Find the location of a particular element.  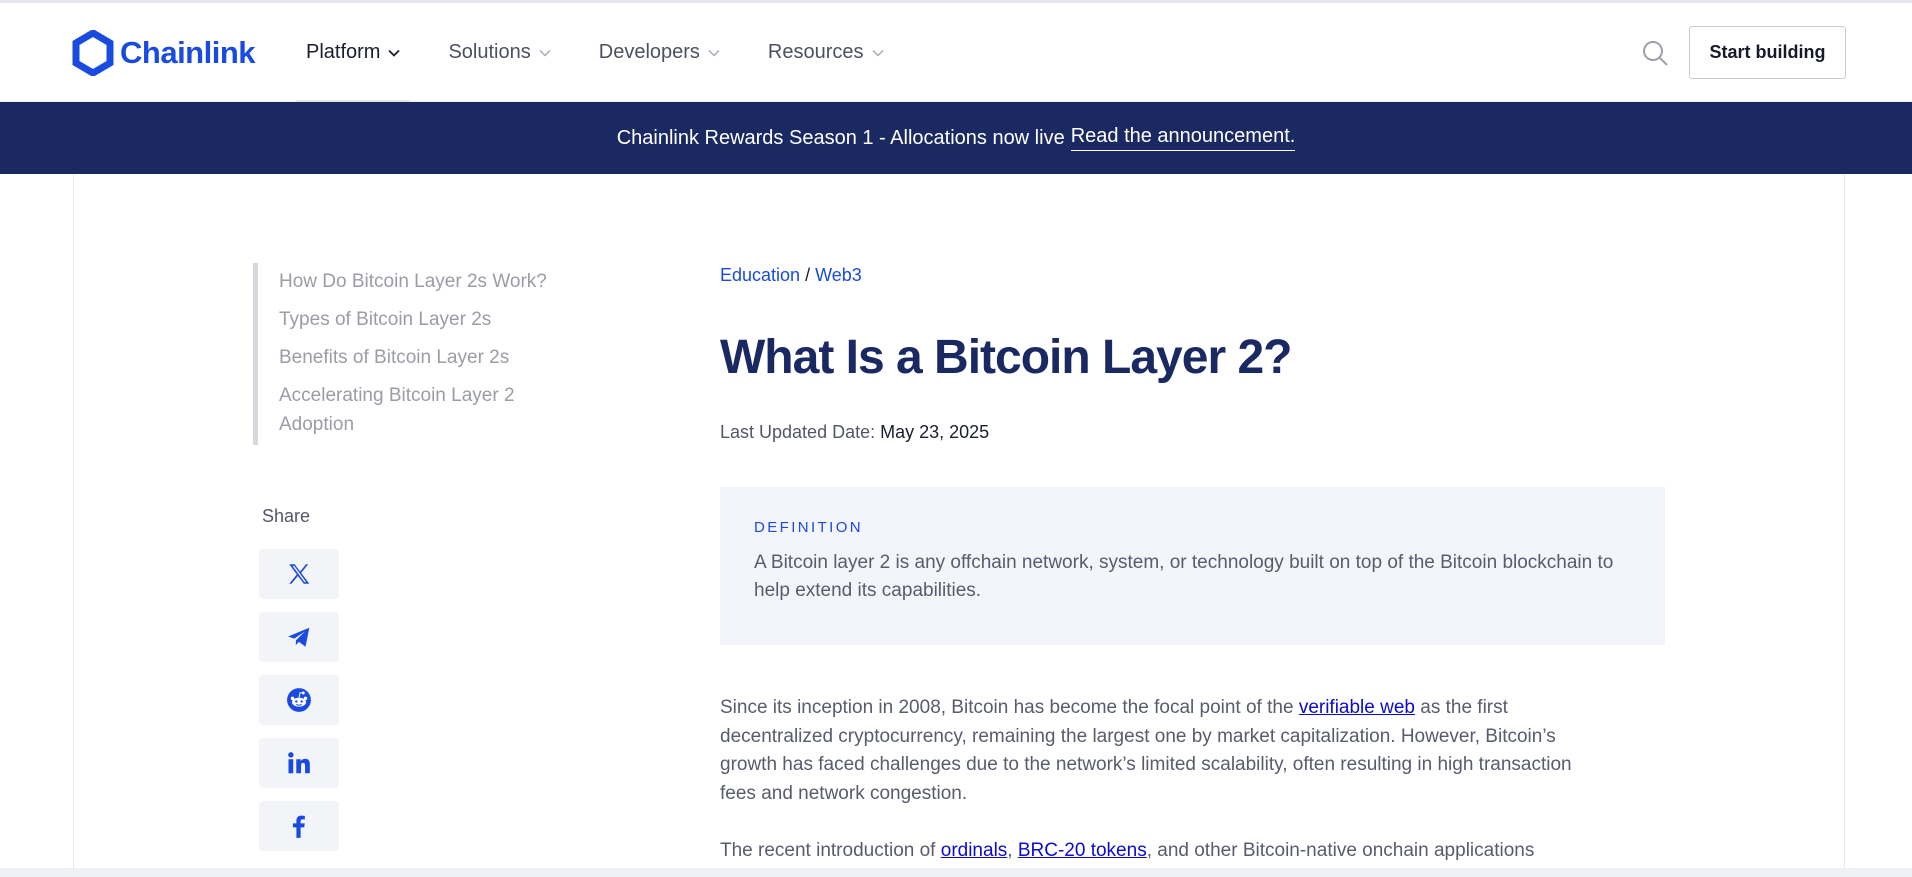

nav-platform: Platform is located at coordinates (353, 52).